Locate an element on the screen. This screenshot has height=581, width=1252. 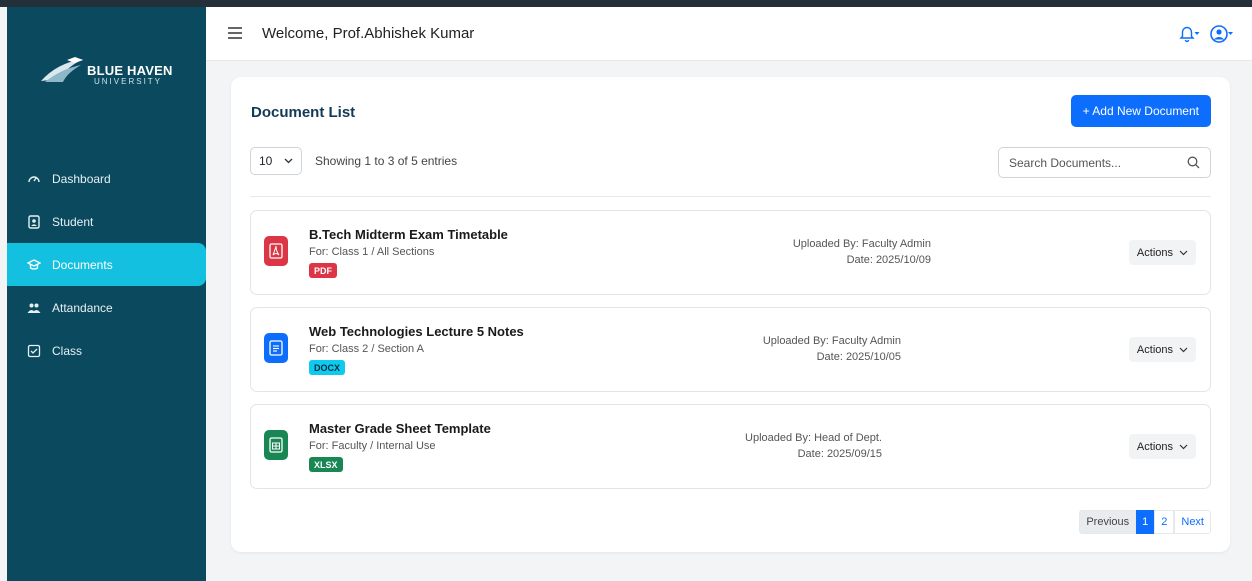
page-1-button: 1 is located at coordinates (1145, 522).